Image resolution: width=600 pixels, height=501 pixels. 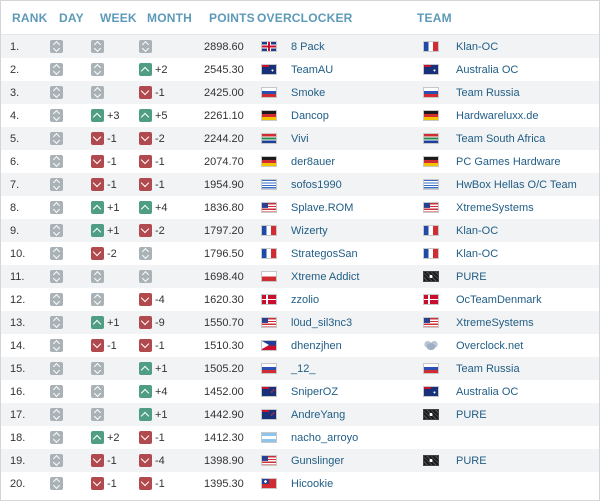 What do you see at coordinates (342, 231) in the screenshot?
I see `overclocker-cell: Wizerty` at bounding box center [342, 231].